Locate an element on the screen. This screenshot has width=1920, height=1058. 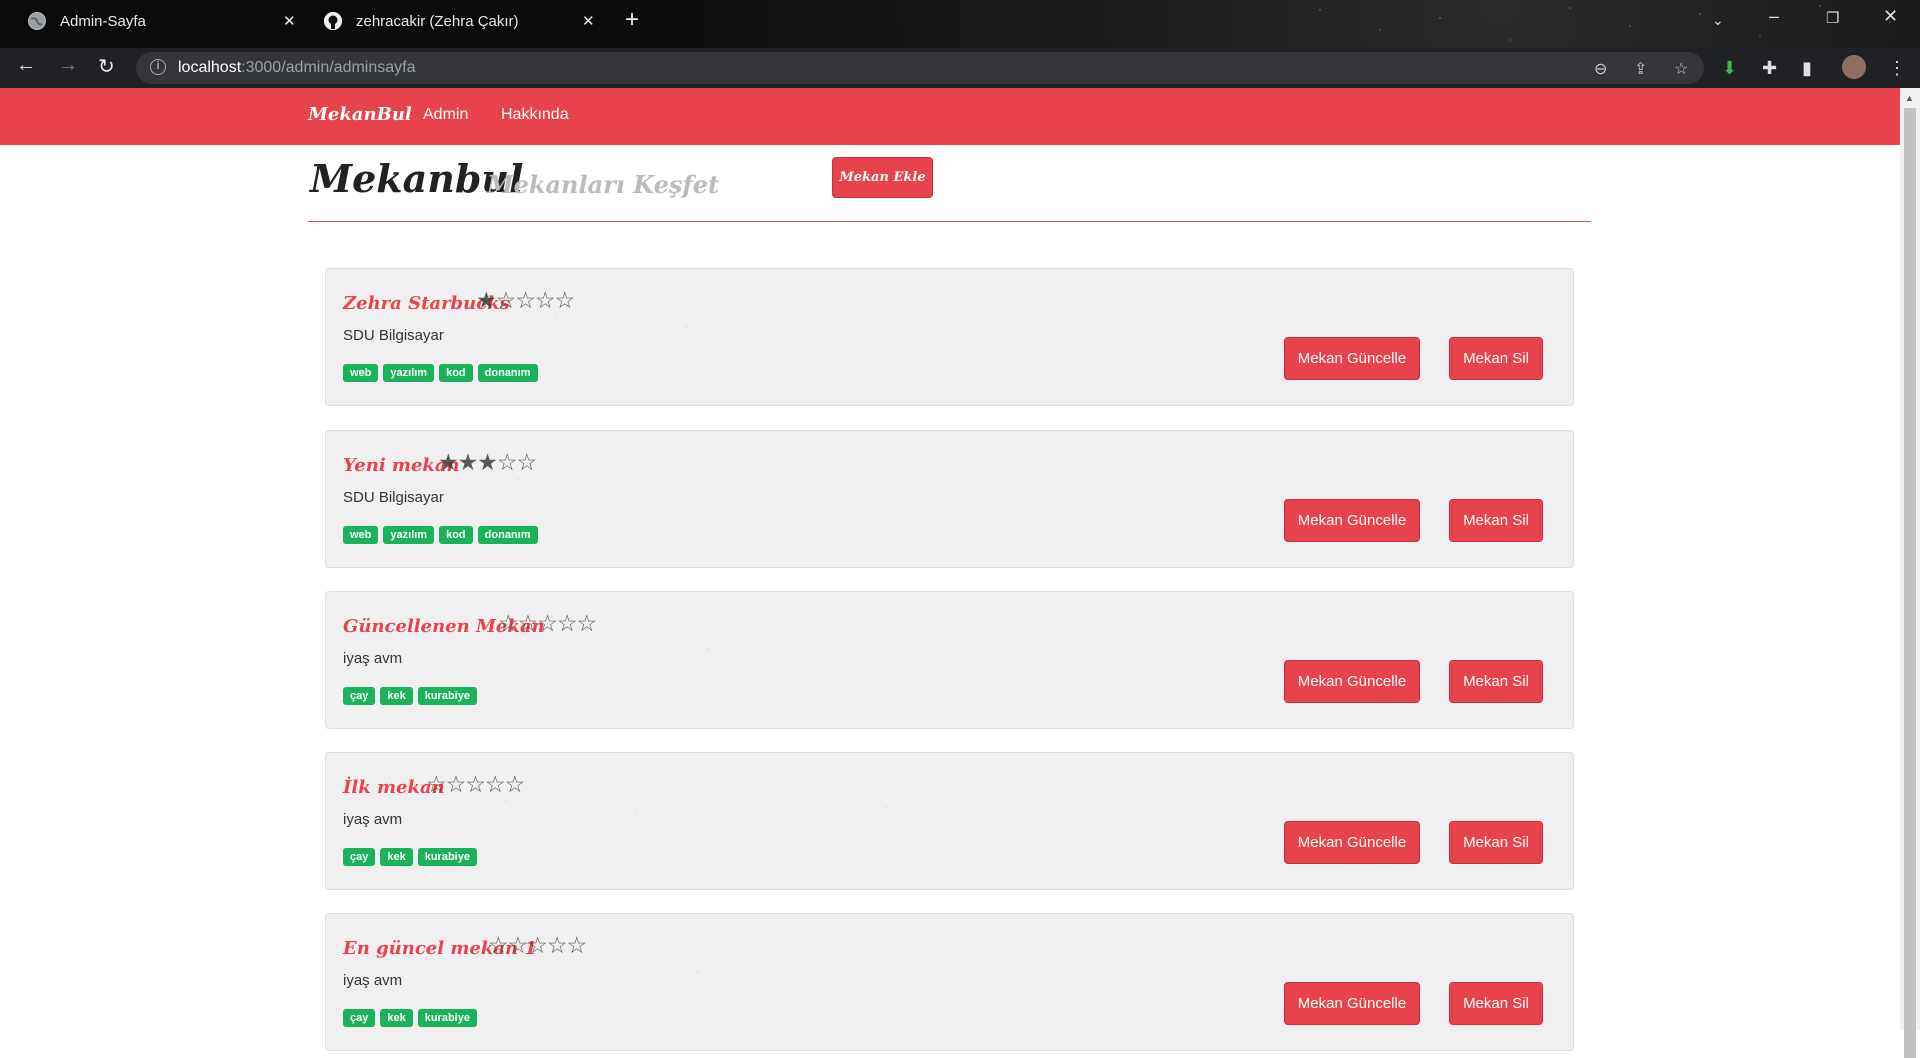
nav-link-admin: Admin is located at coordinates (445, 115).